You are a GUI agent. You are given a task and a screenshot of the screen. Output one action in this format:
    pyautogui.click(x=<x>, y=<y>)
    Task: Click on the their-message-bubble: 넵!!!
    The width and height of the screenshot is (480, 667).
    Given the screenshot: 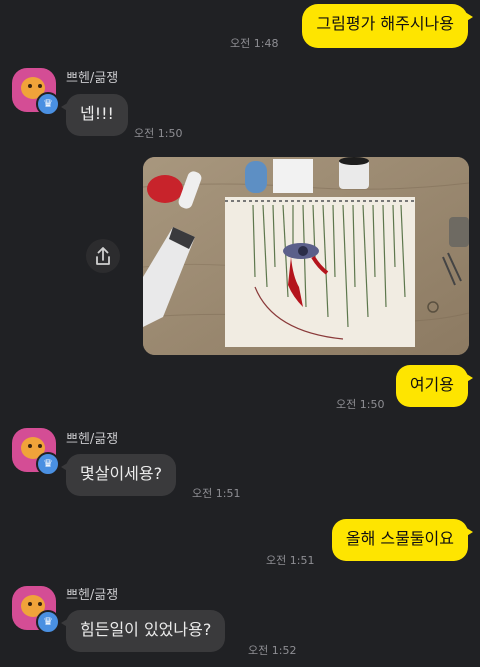 What is the action you would take?
    pyautogui.click(x=94, y=115)
    